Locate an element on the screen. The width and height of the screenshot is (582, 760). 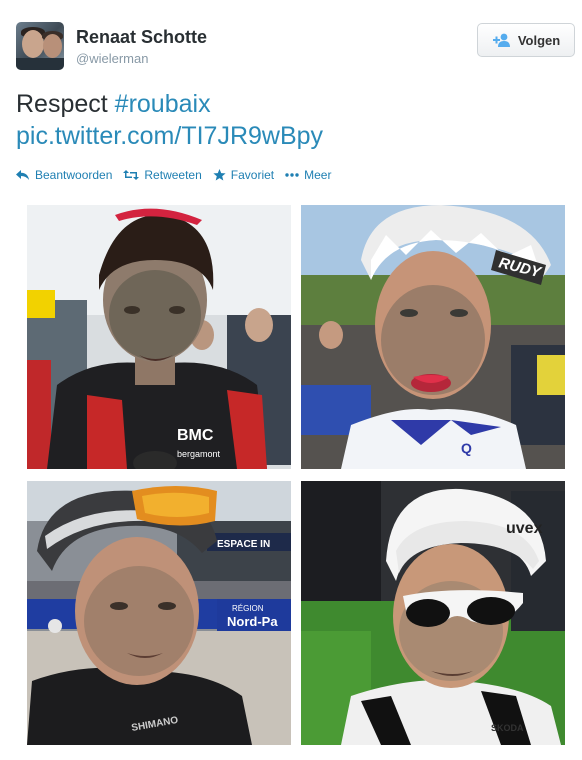
avatar-face-right is located at coordinates (52, 46).